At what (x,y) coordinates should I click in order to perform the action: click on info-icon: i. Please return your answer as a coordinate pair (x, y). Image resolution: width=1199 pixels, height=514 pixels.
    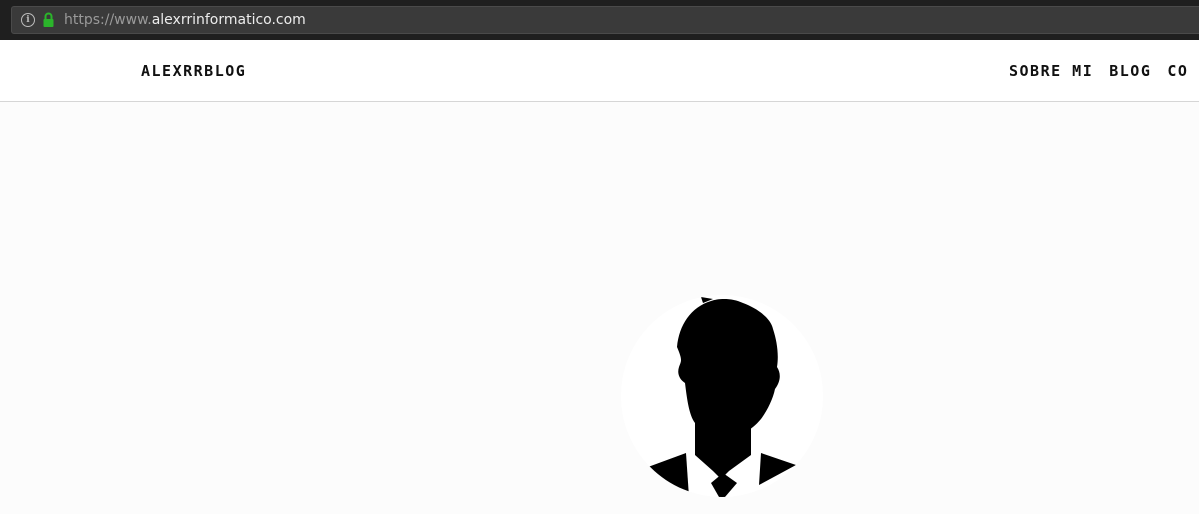
    Looking at the image, I should click on (28, 20).